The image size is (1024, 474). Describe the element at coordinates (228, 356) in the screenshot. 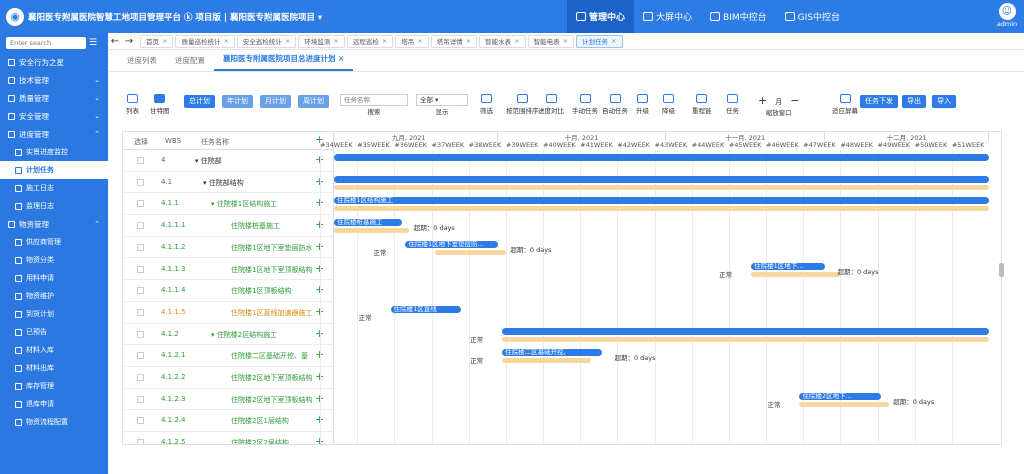

I see `table-row: 4.1.2.1住院楼二区基础开挖、基+` at that location.